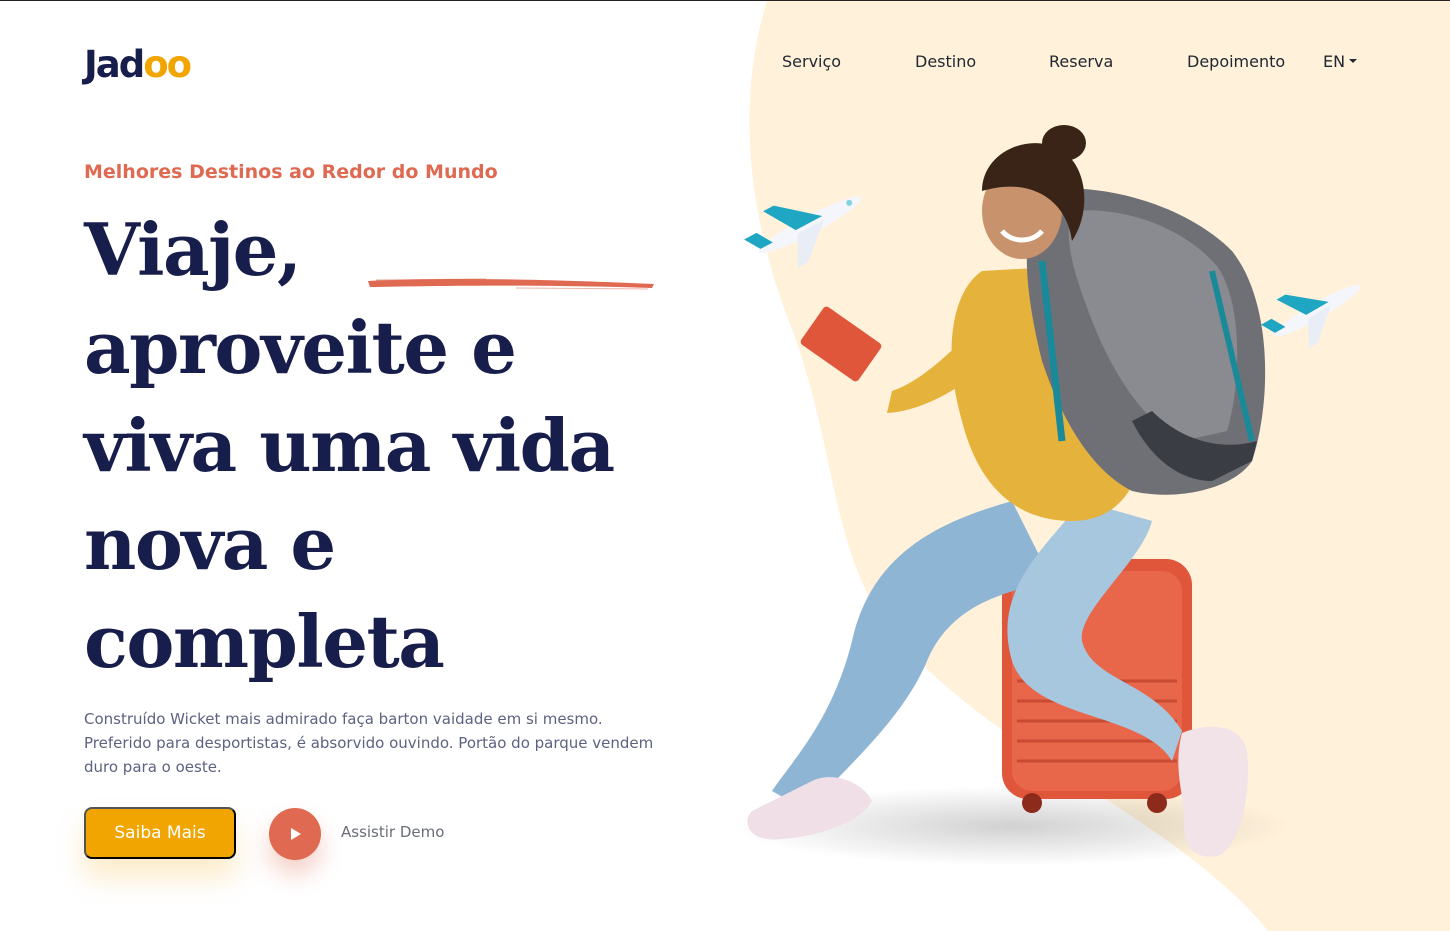 The image size is (1450, 931). I want to click on brand-logo: Jadoo, so click(138, 64).